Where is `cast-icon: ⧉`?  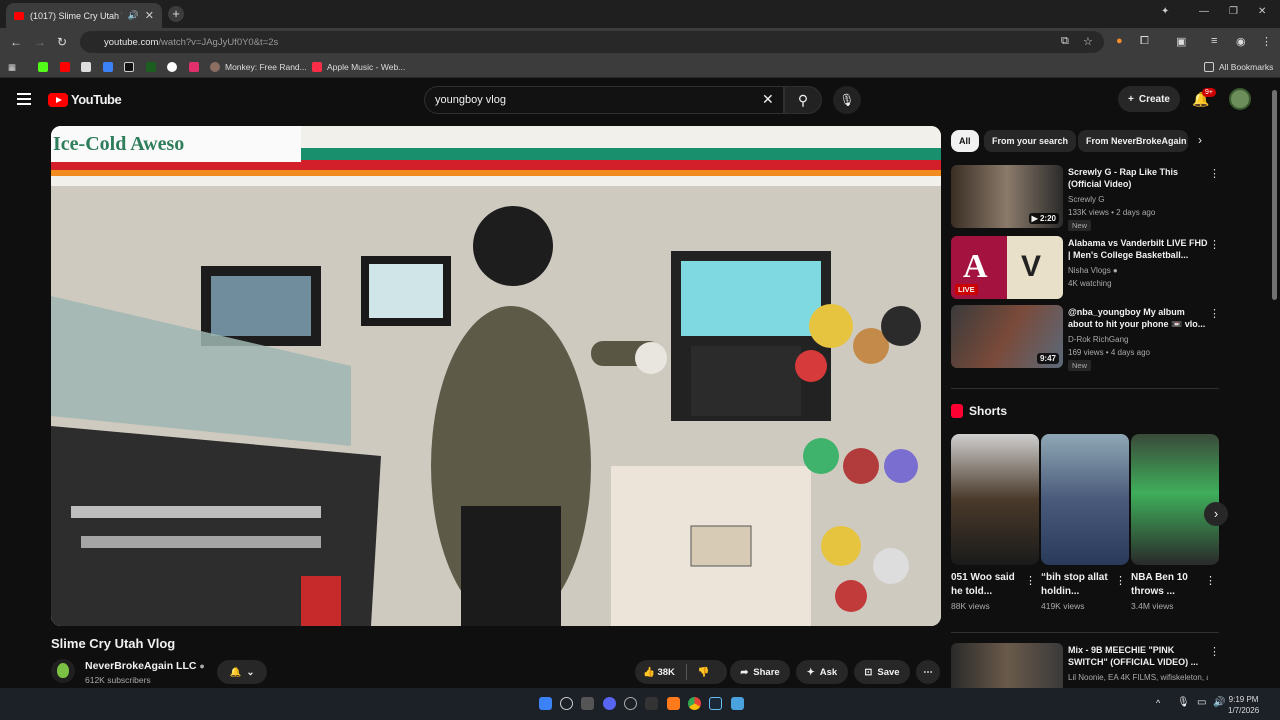 cast-icon: ⧉ is located at coordinates (1065, 41).